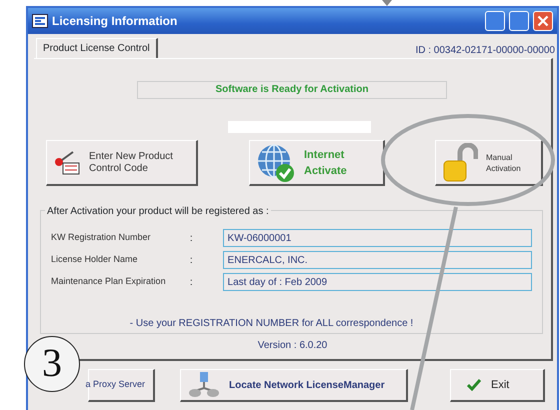 The image size is (560, 410). I want to click on app-icon, so click(40, 21).